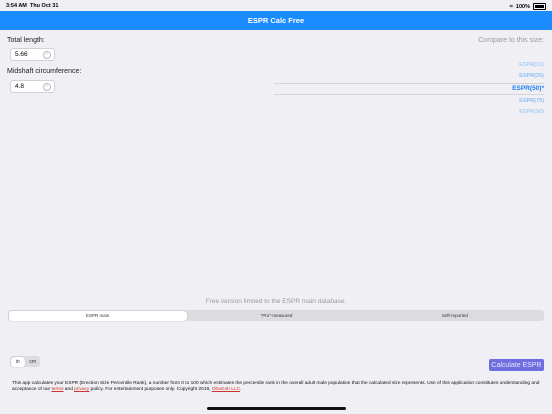 Image resolution: width=552 pixels, height=414 pixels. Describe the element at coordinates (511, 6) in the screenshot. I see `wifi-icon: ≈` at that location.